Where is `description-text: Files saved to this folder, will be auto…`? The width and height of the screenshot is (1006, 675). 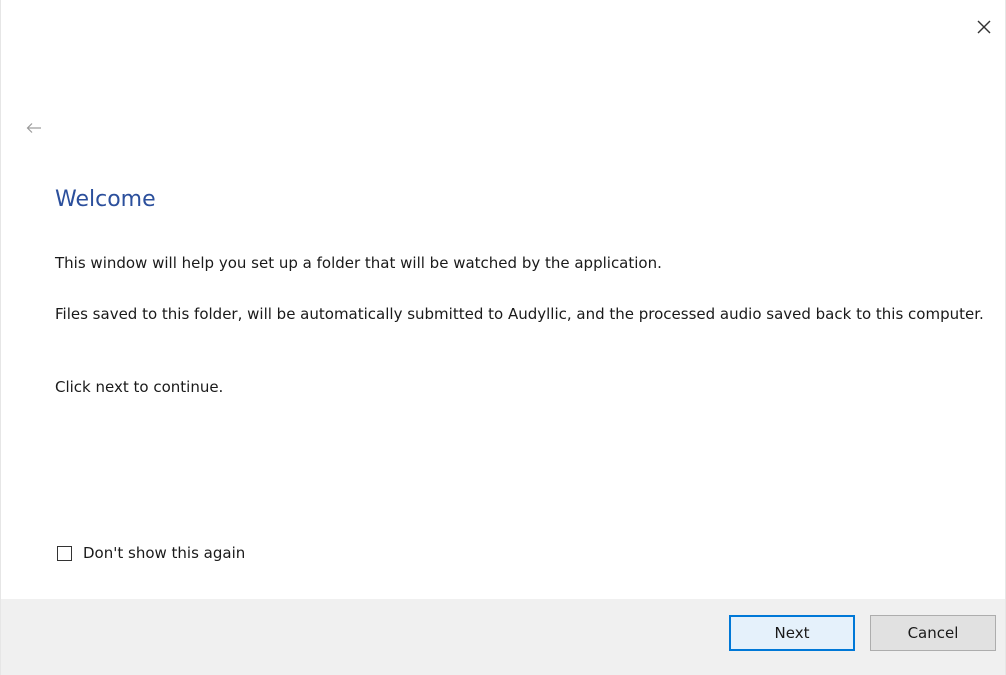
description-text: Files saved to this folder, will be auto… is located at coordinates (519, 314).